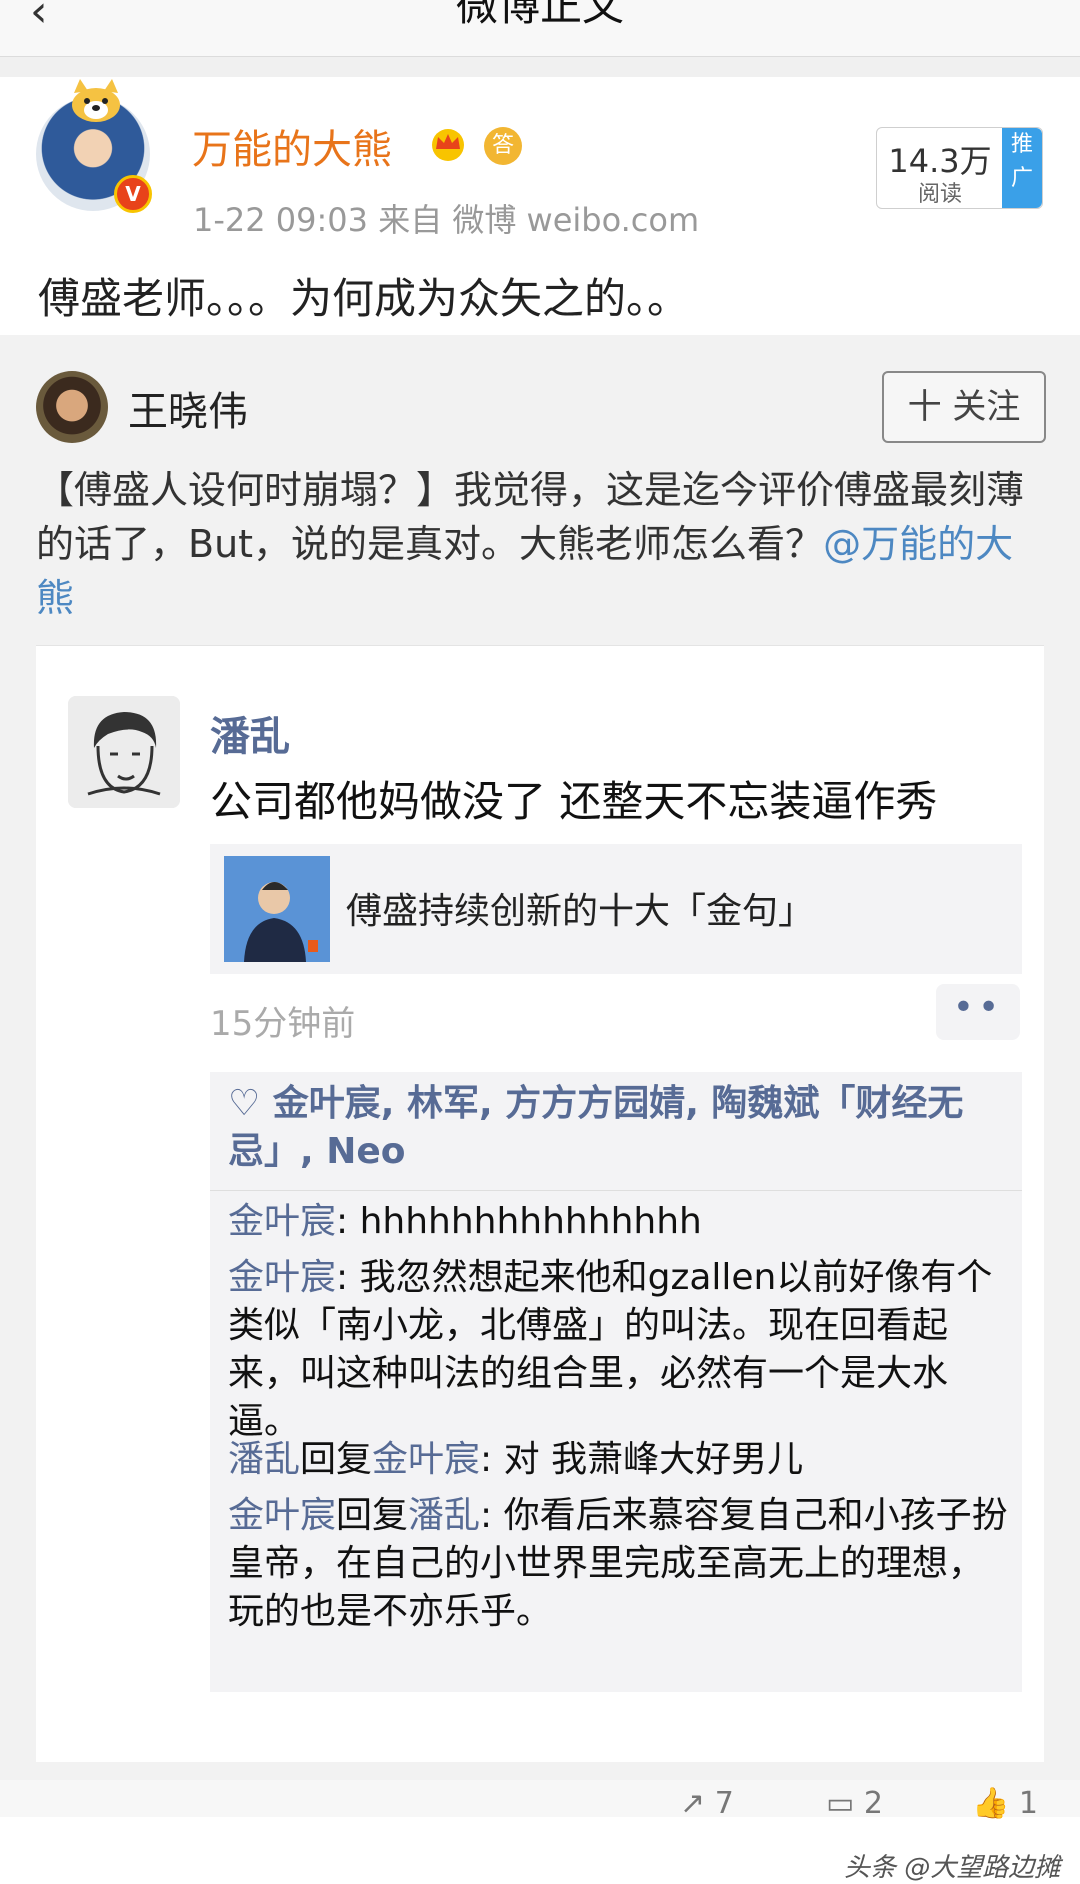  I want to click on like-button: 👍 1, so click(1005, 1803).